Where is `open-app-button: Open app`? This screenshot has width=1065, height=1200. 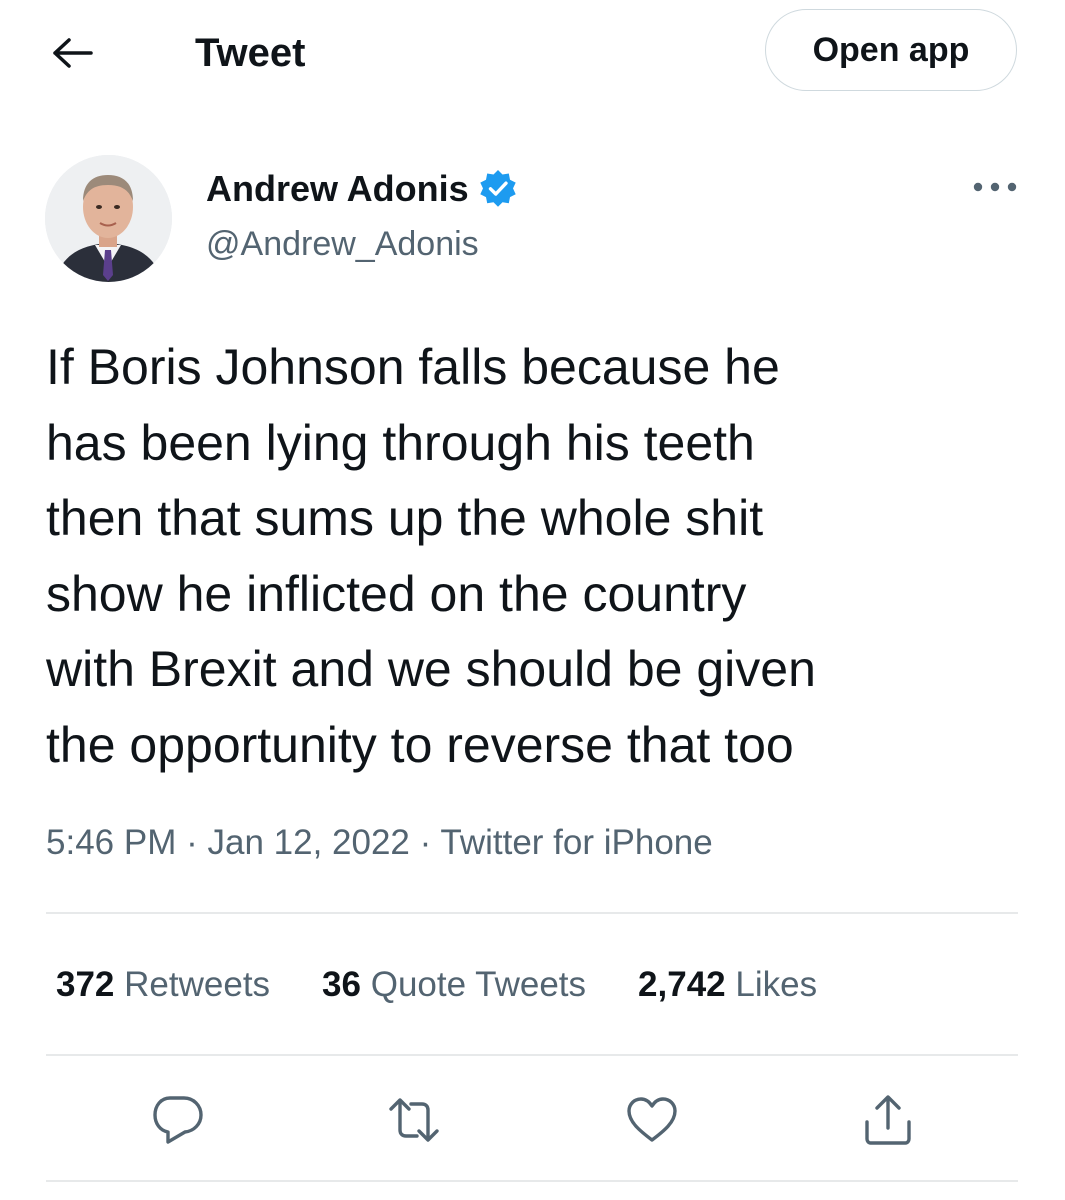
open-app-button: Open app is located at coordinates (891, 50).